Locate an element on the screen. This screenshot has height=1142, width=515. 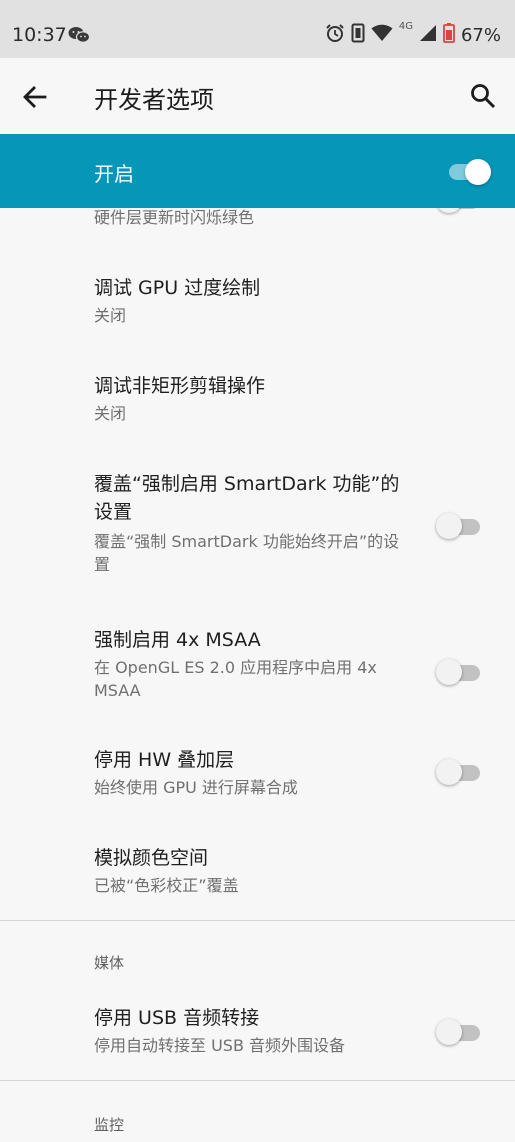
pref-summary: 始终使用 GPU 进行屏幕合成 is located at coordinates (196, 787).